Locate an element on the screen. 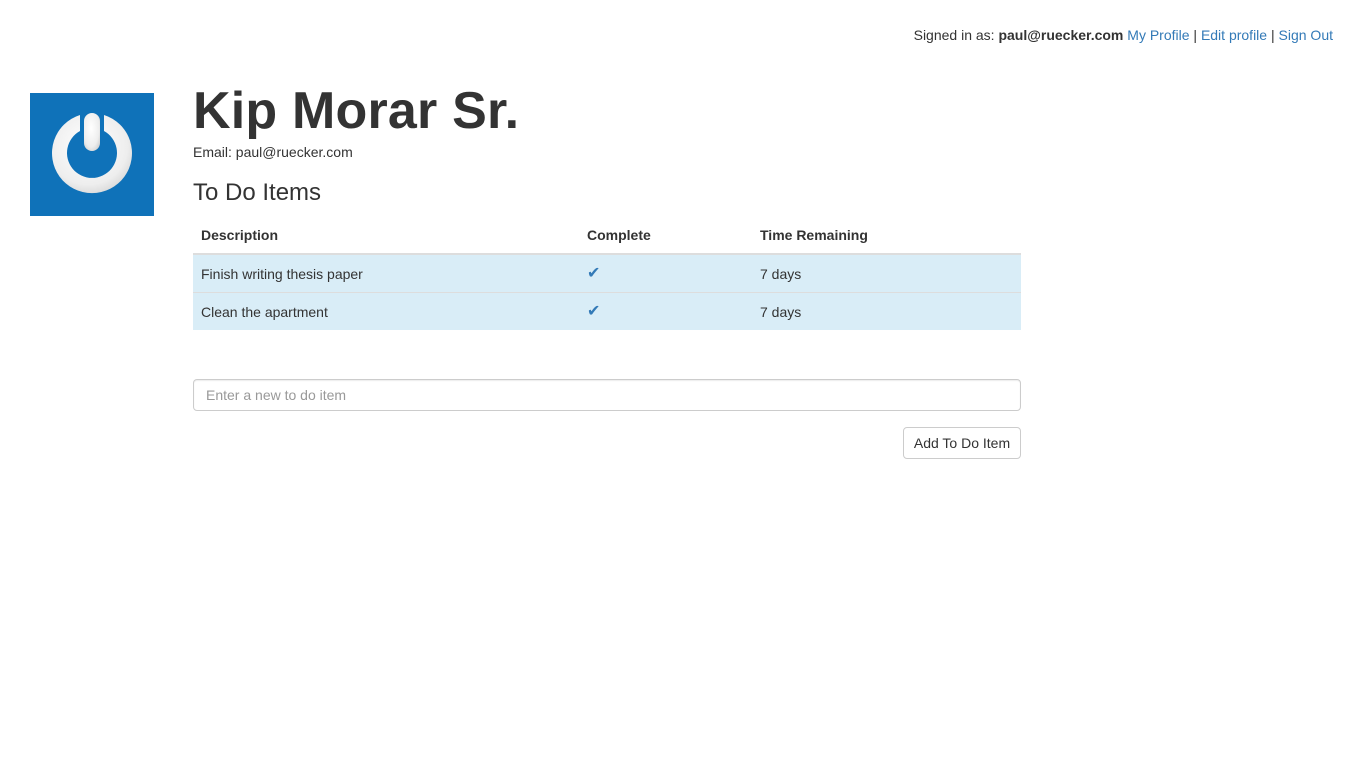  signed-in-label: Signed in as: is located at coordinates (954, 35).